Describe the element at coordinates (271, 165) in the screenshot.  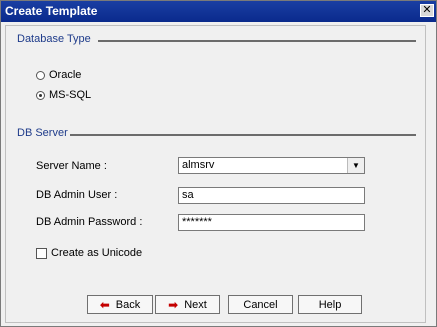
I see `server-name-combo: almsrv ▼` at that location.